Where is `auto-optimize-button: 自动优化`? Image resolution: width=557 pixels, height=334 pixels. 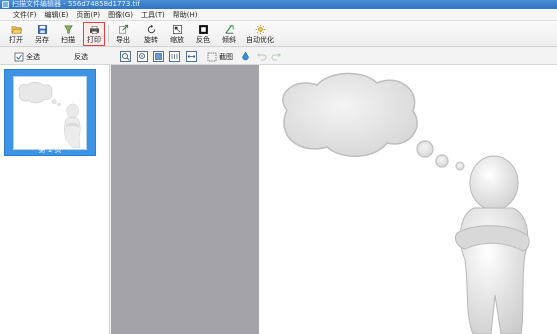 auto-optimize-button: 自动优化 is located at coordinates (260, 34).